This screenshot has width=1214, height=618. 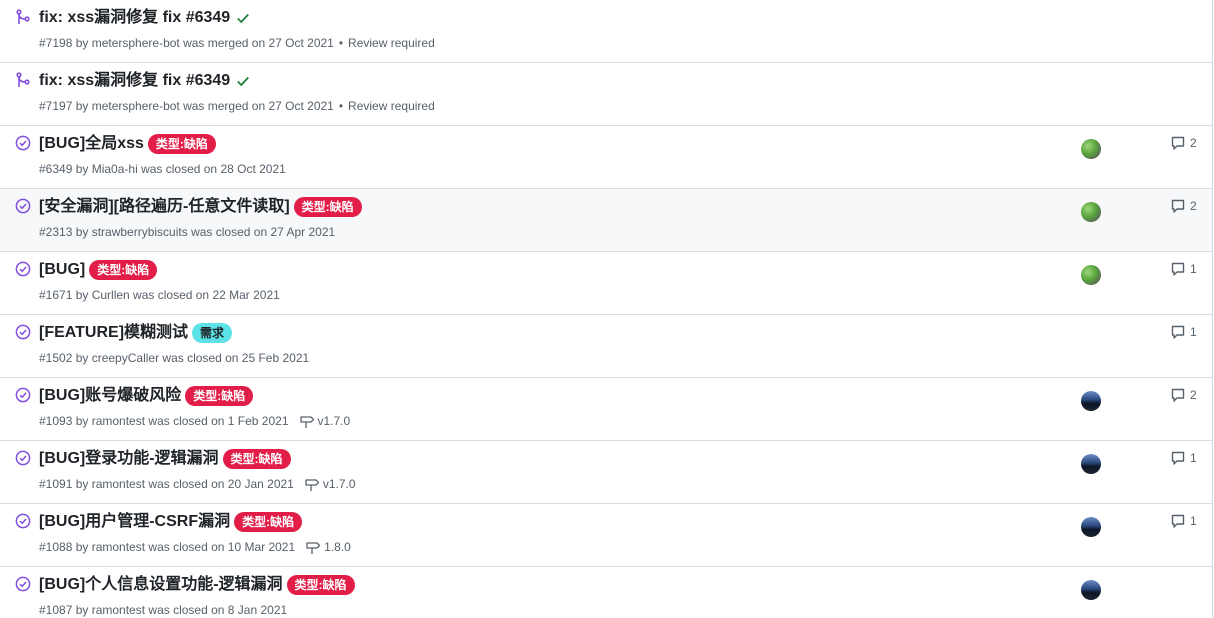 I want to click on item-title-line: [BUG]全局xss 类型:缺陷, so click(x=127, y=144).